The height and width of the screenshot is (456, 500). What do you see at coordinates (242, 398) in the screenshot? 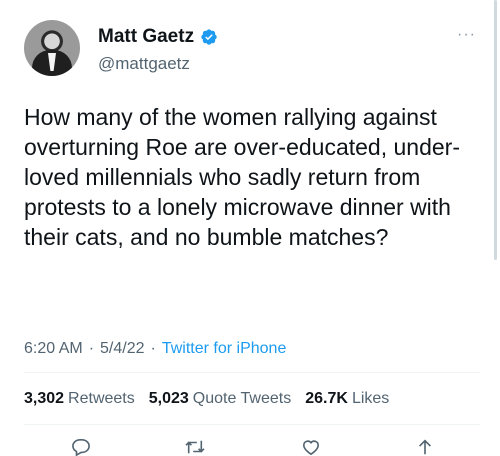
I see `quotes-label: Quote Tweets` at bounding box center [242, 398].